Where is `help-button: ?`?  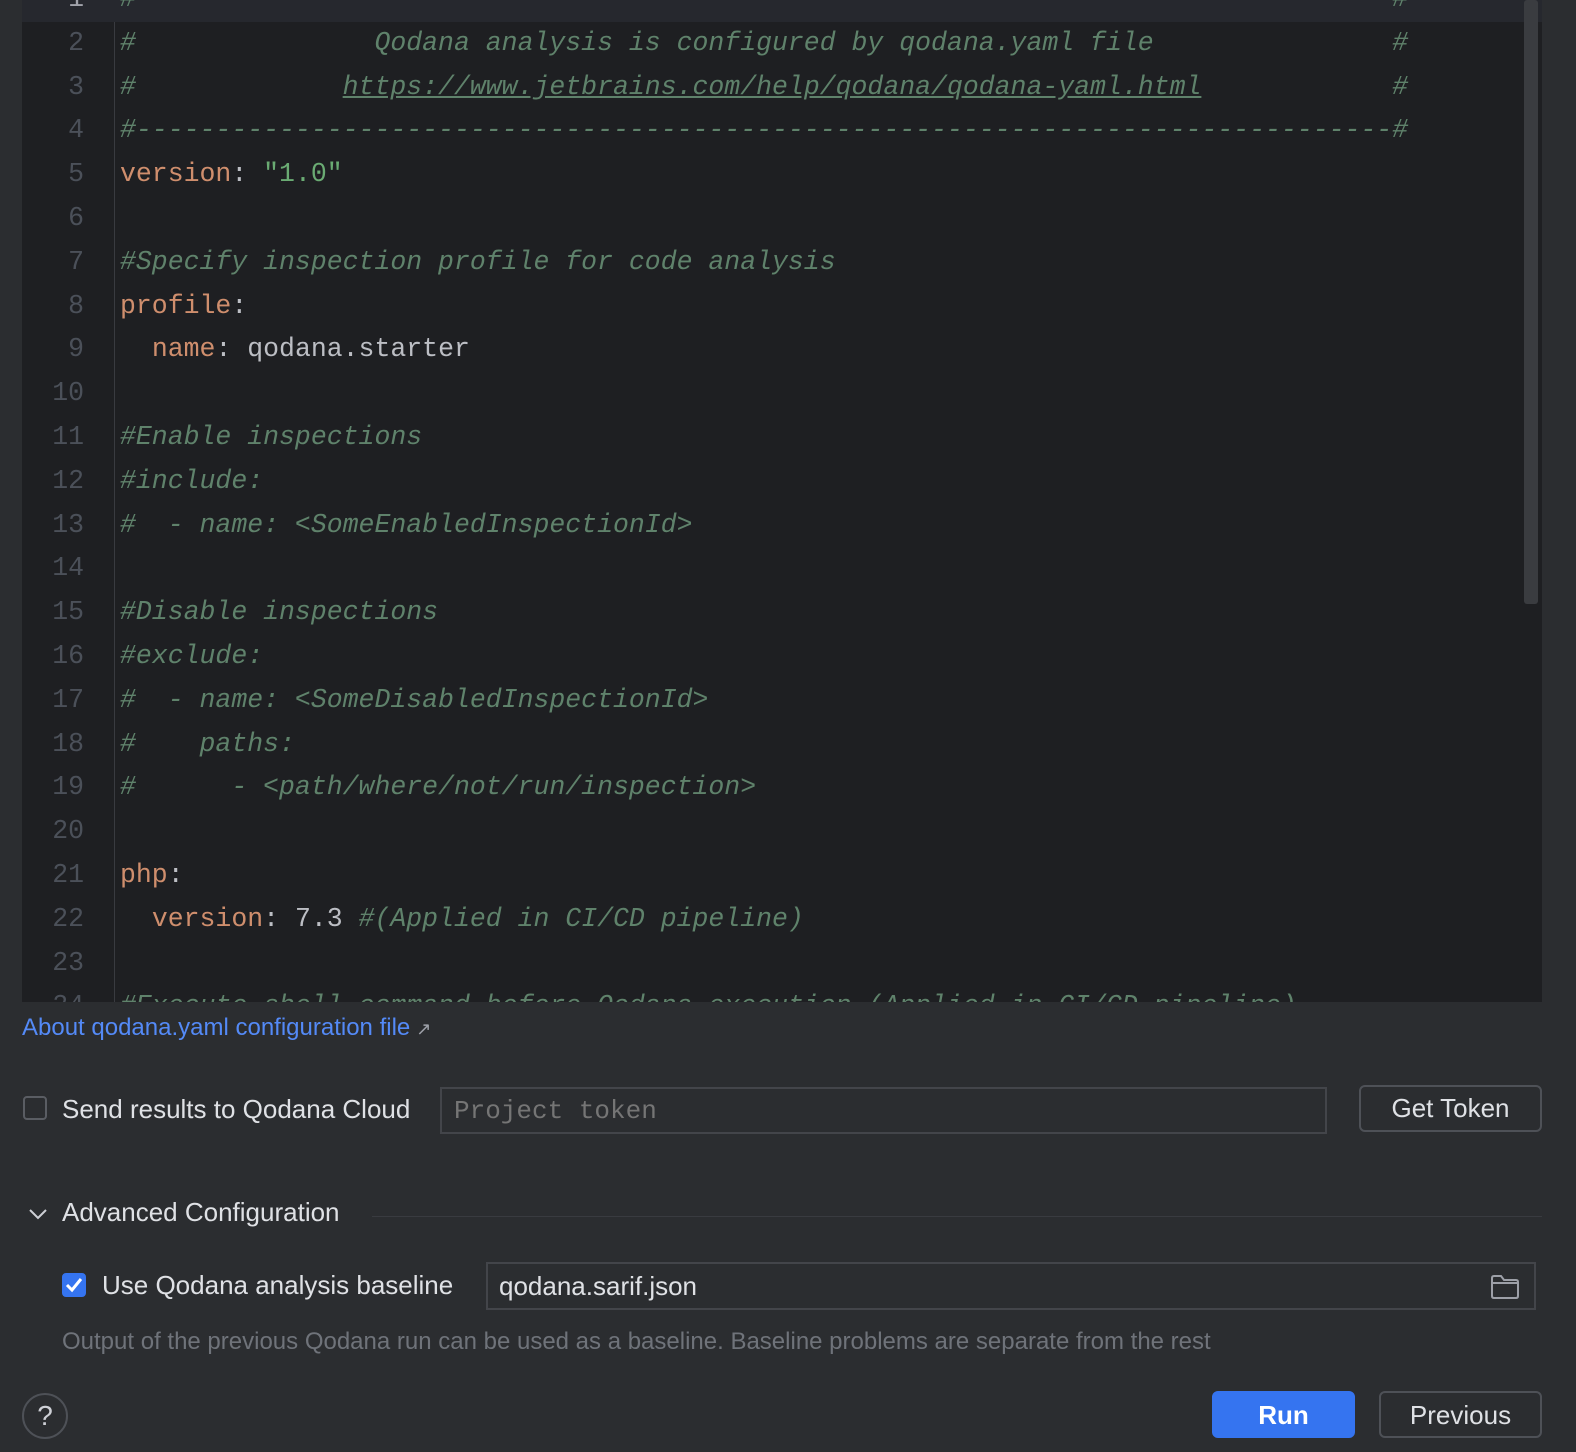 help-button: ? is located at coordinates (45, 1416).